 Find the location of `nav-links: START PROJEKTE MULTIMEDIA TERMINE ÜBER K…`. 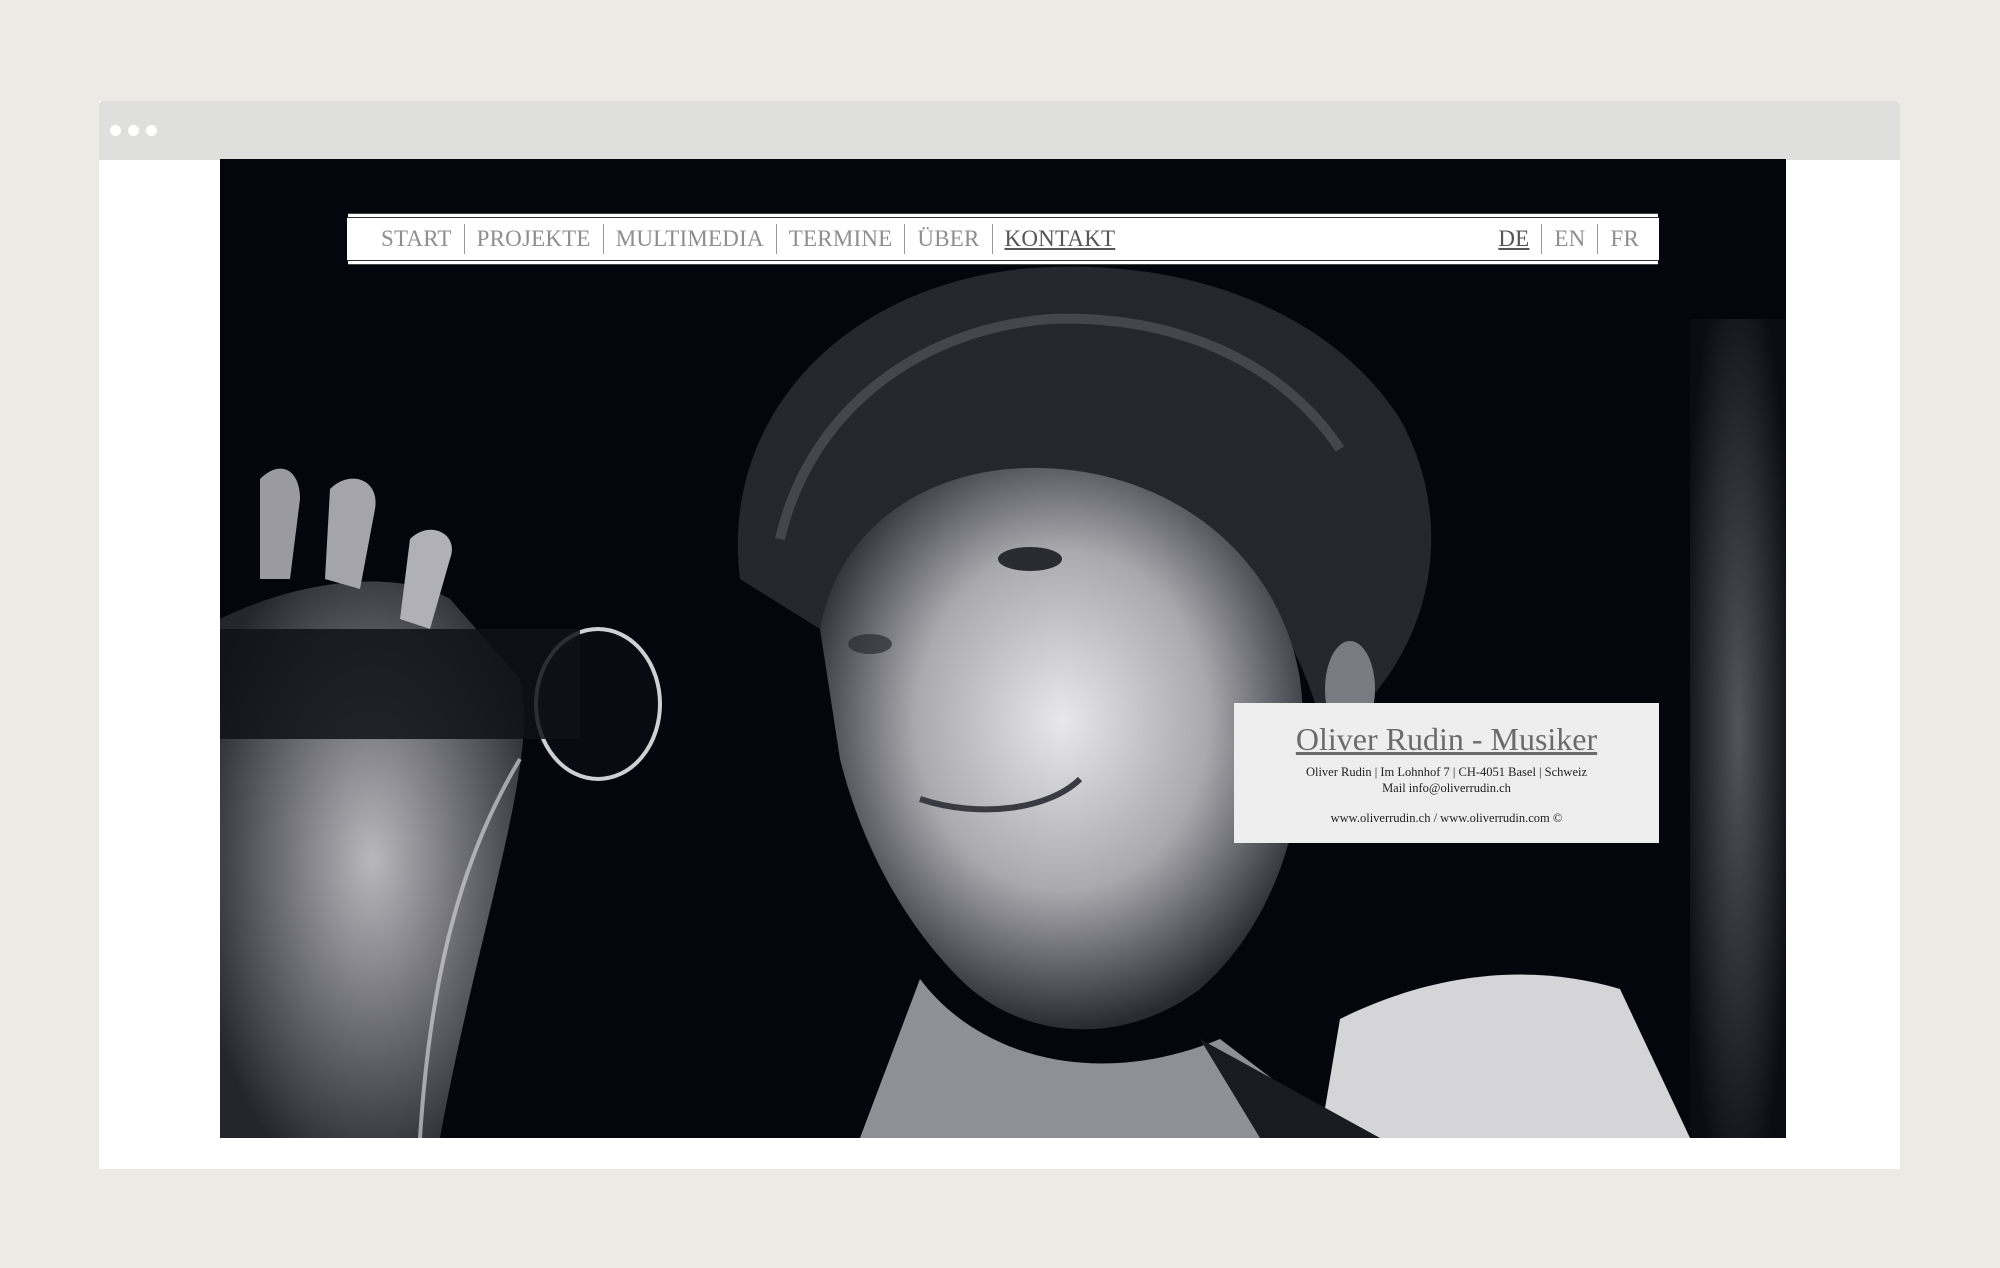

nav-links: START PROJEKTE MULTIMEDIA TERMINE ÜBER K… is located at coordinates (748, 239).